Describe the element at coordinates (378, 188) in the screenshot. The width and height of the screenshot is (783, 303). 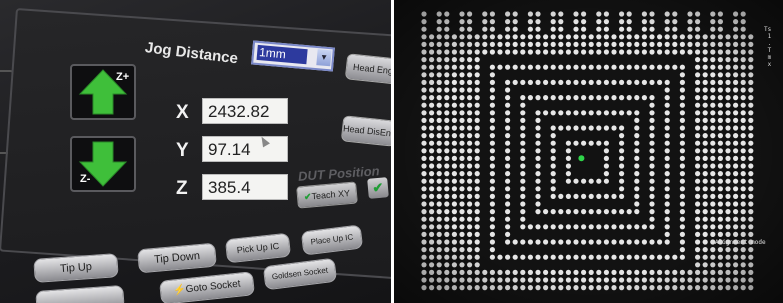
I see `confirm-check-button: ✔` at that location.